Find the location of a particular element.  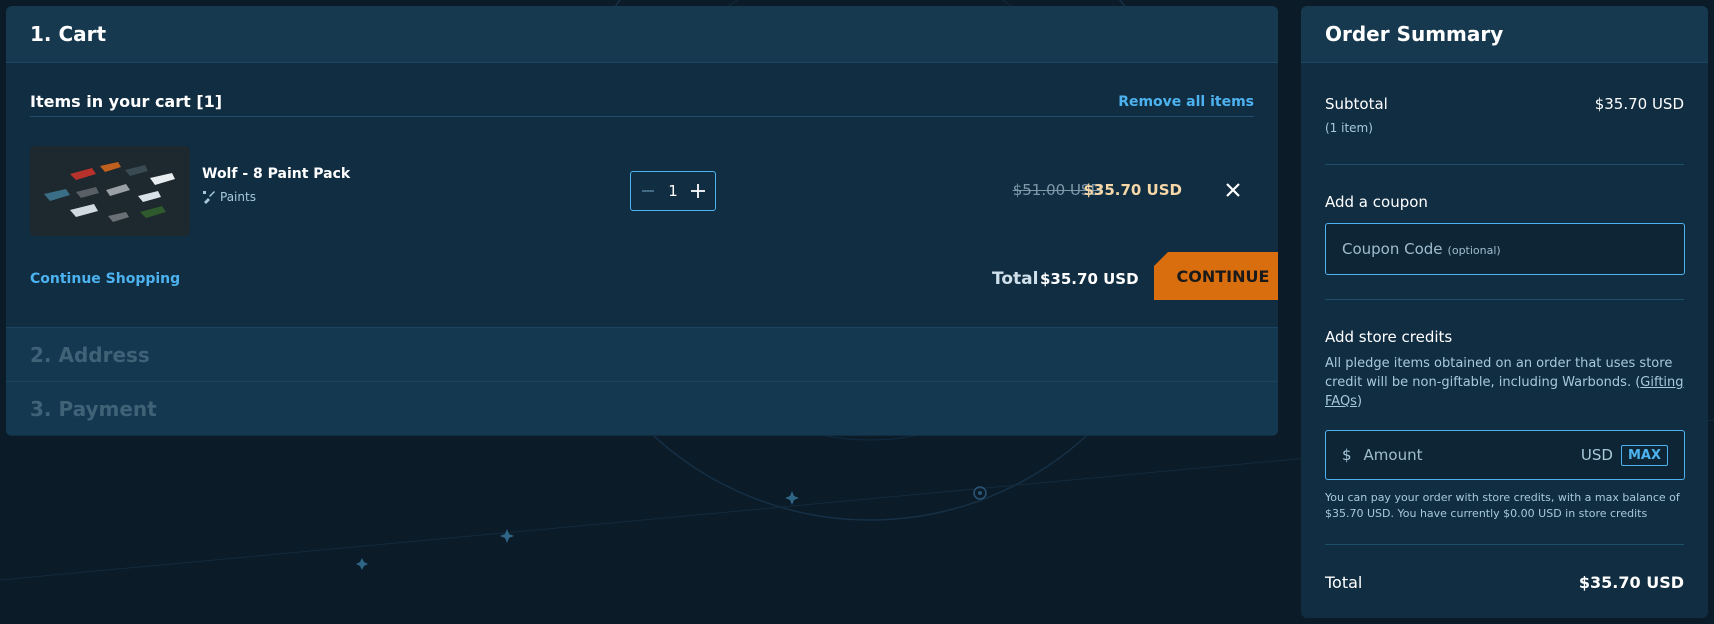

coupon-heading: Add a coupon is located at coordinates (1376, 202).